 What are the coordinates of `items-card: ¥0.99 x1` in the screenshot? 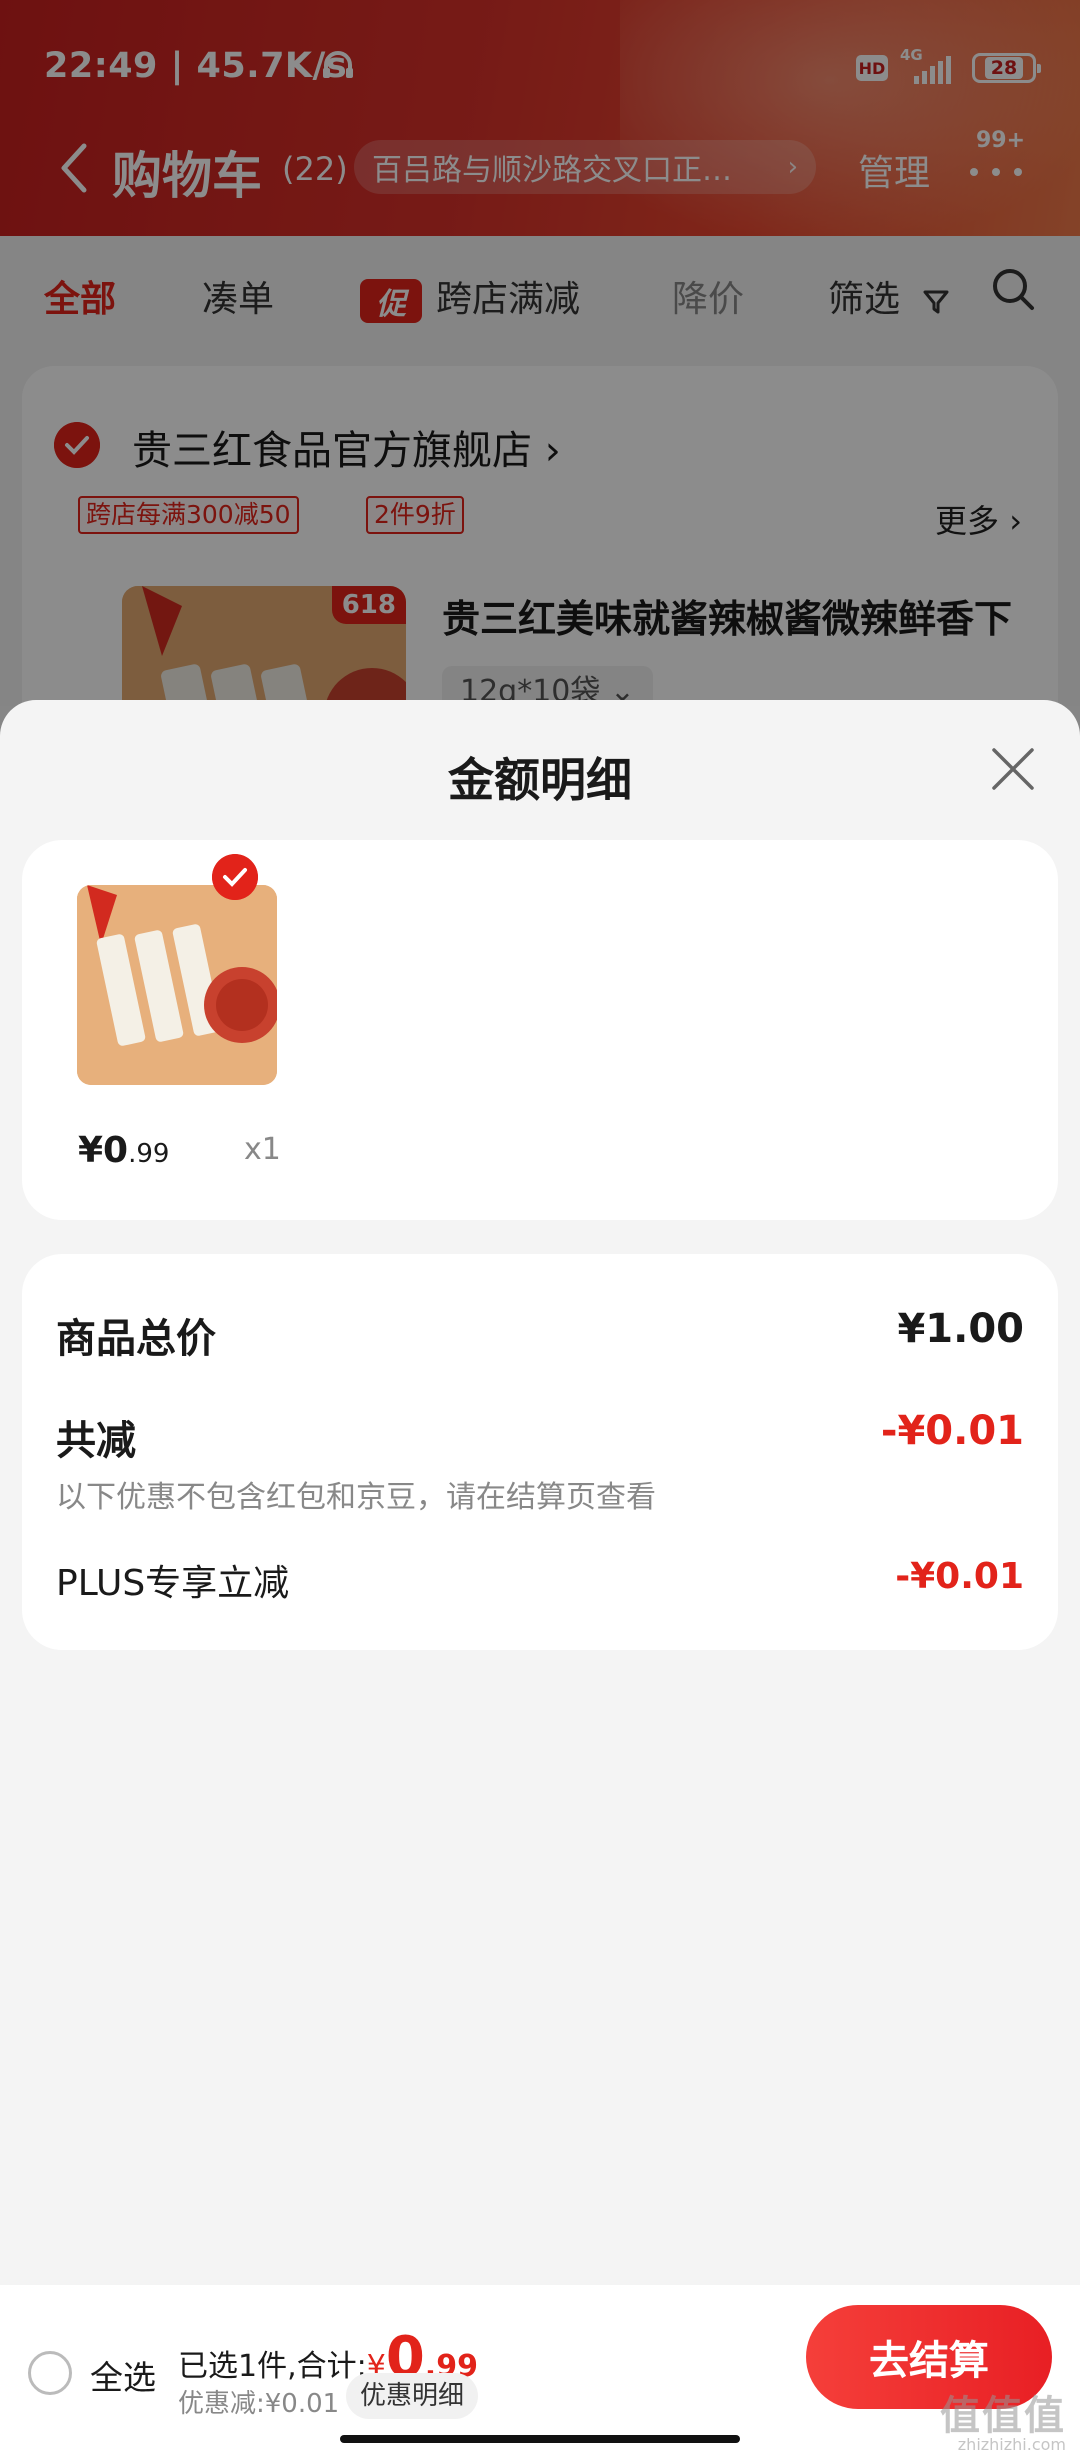 It's located at (540, 1030).